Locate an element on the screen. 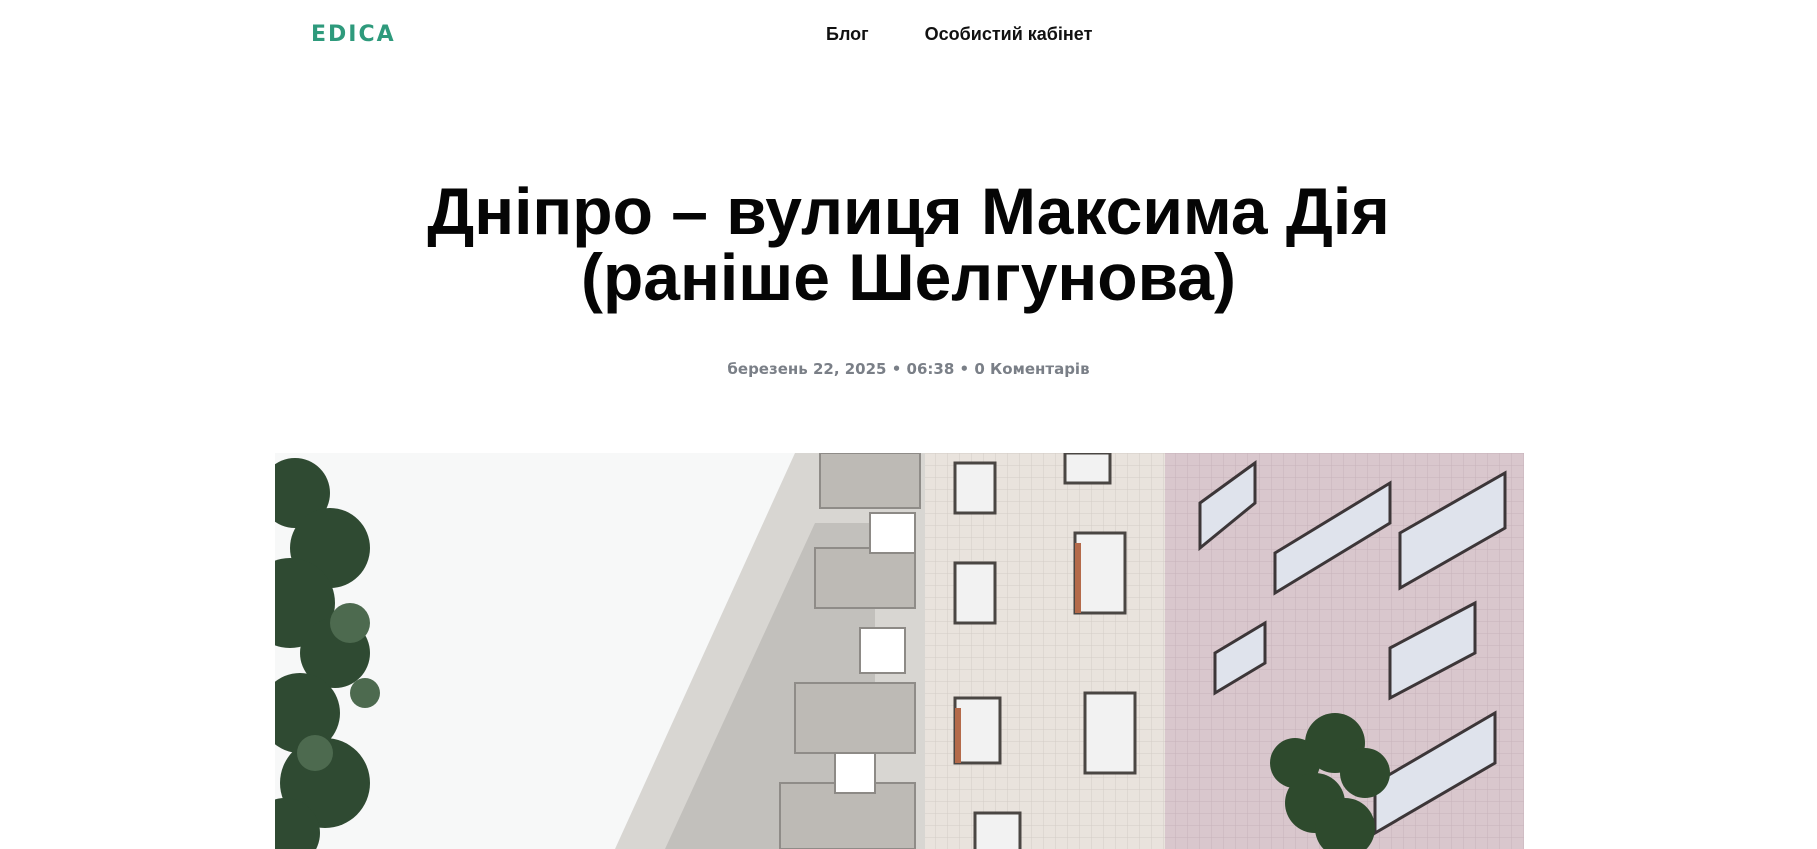  site-header: EDICA Блог Особистий кабінет is located at coordinates (908, 36).